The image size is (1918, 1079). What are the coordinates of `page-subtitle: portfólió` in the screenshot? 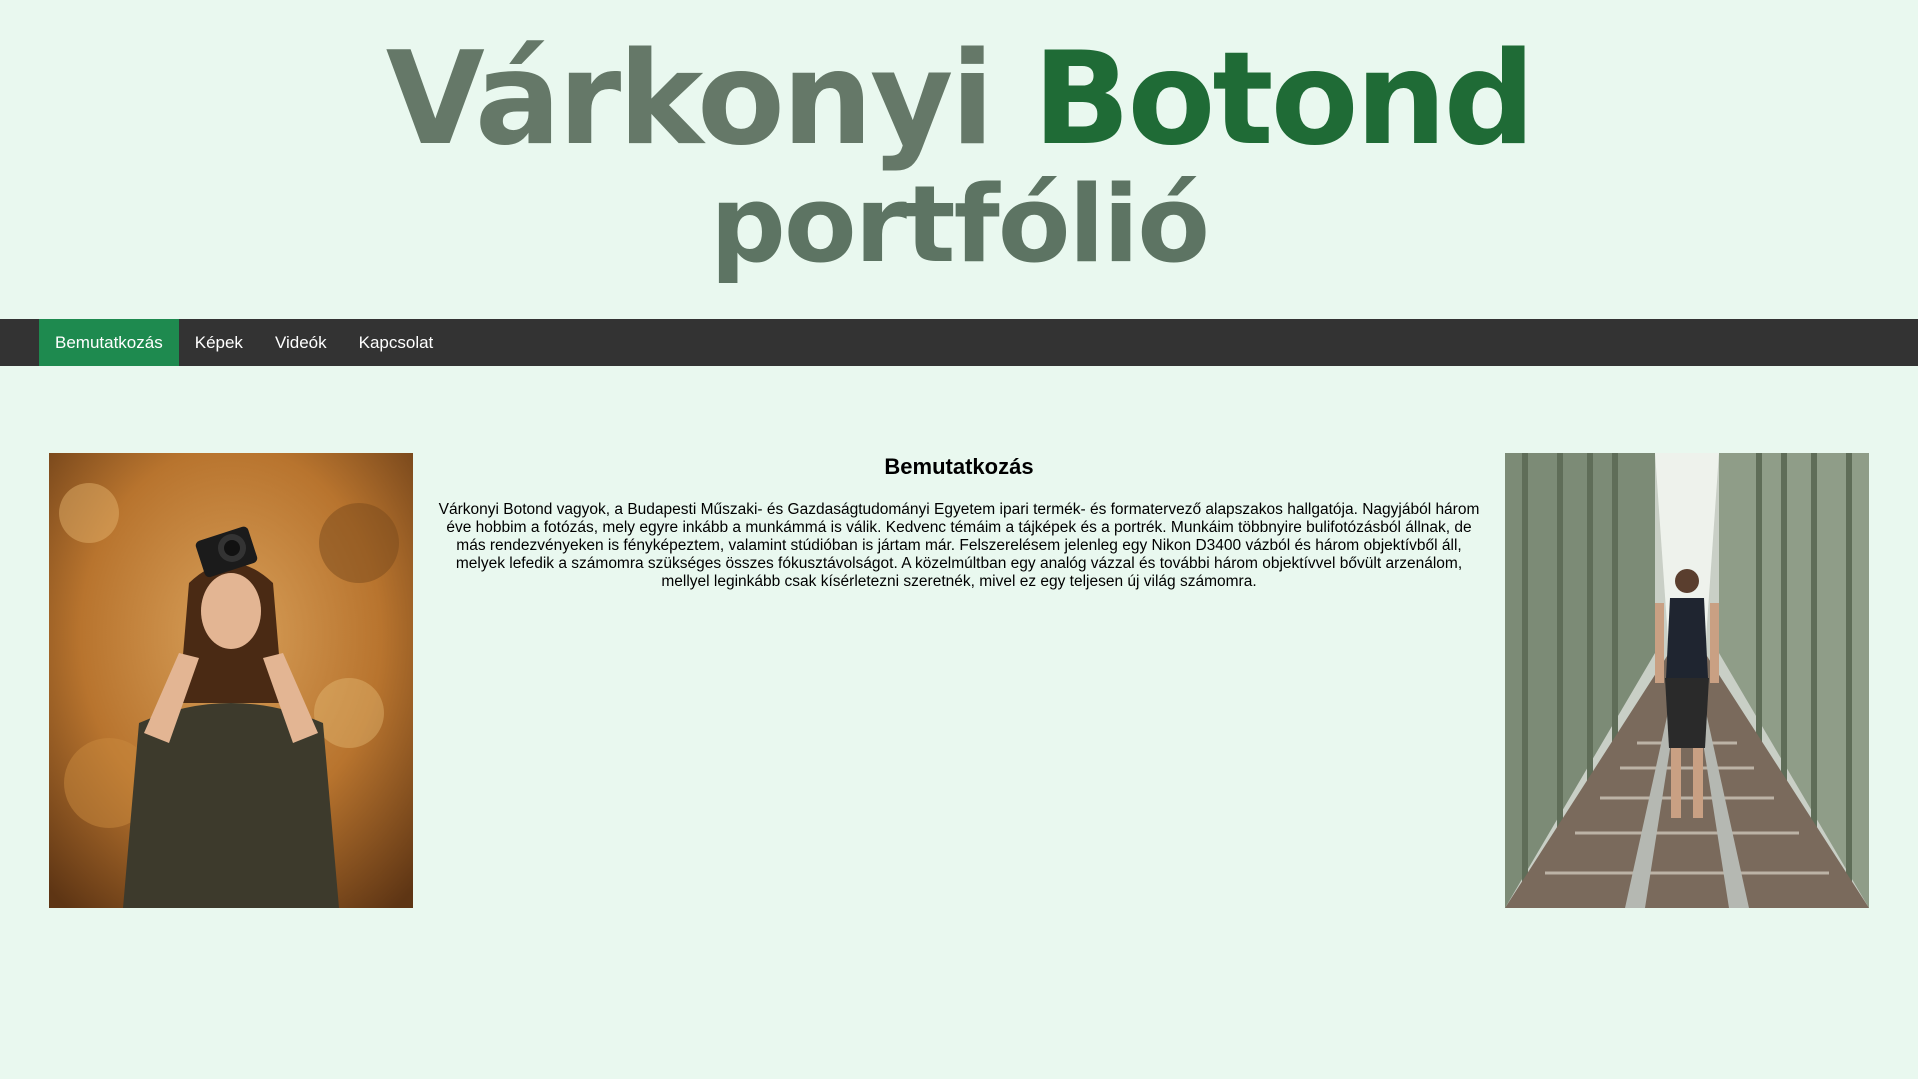 It's located at (959, 224).